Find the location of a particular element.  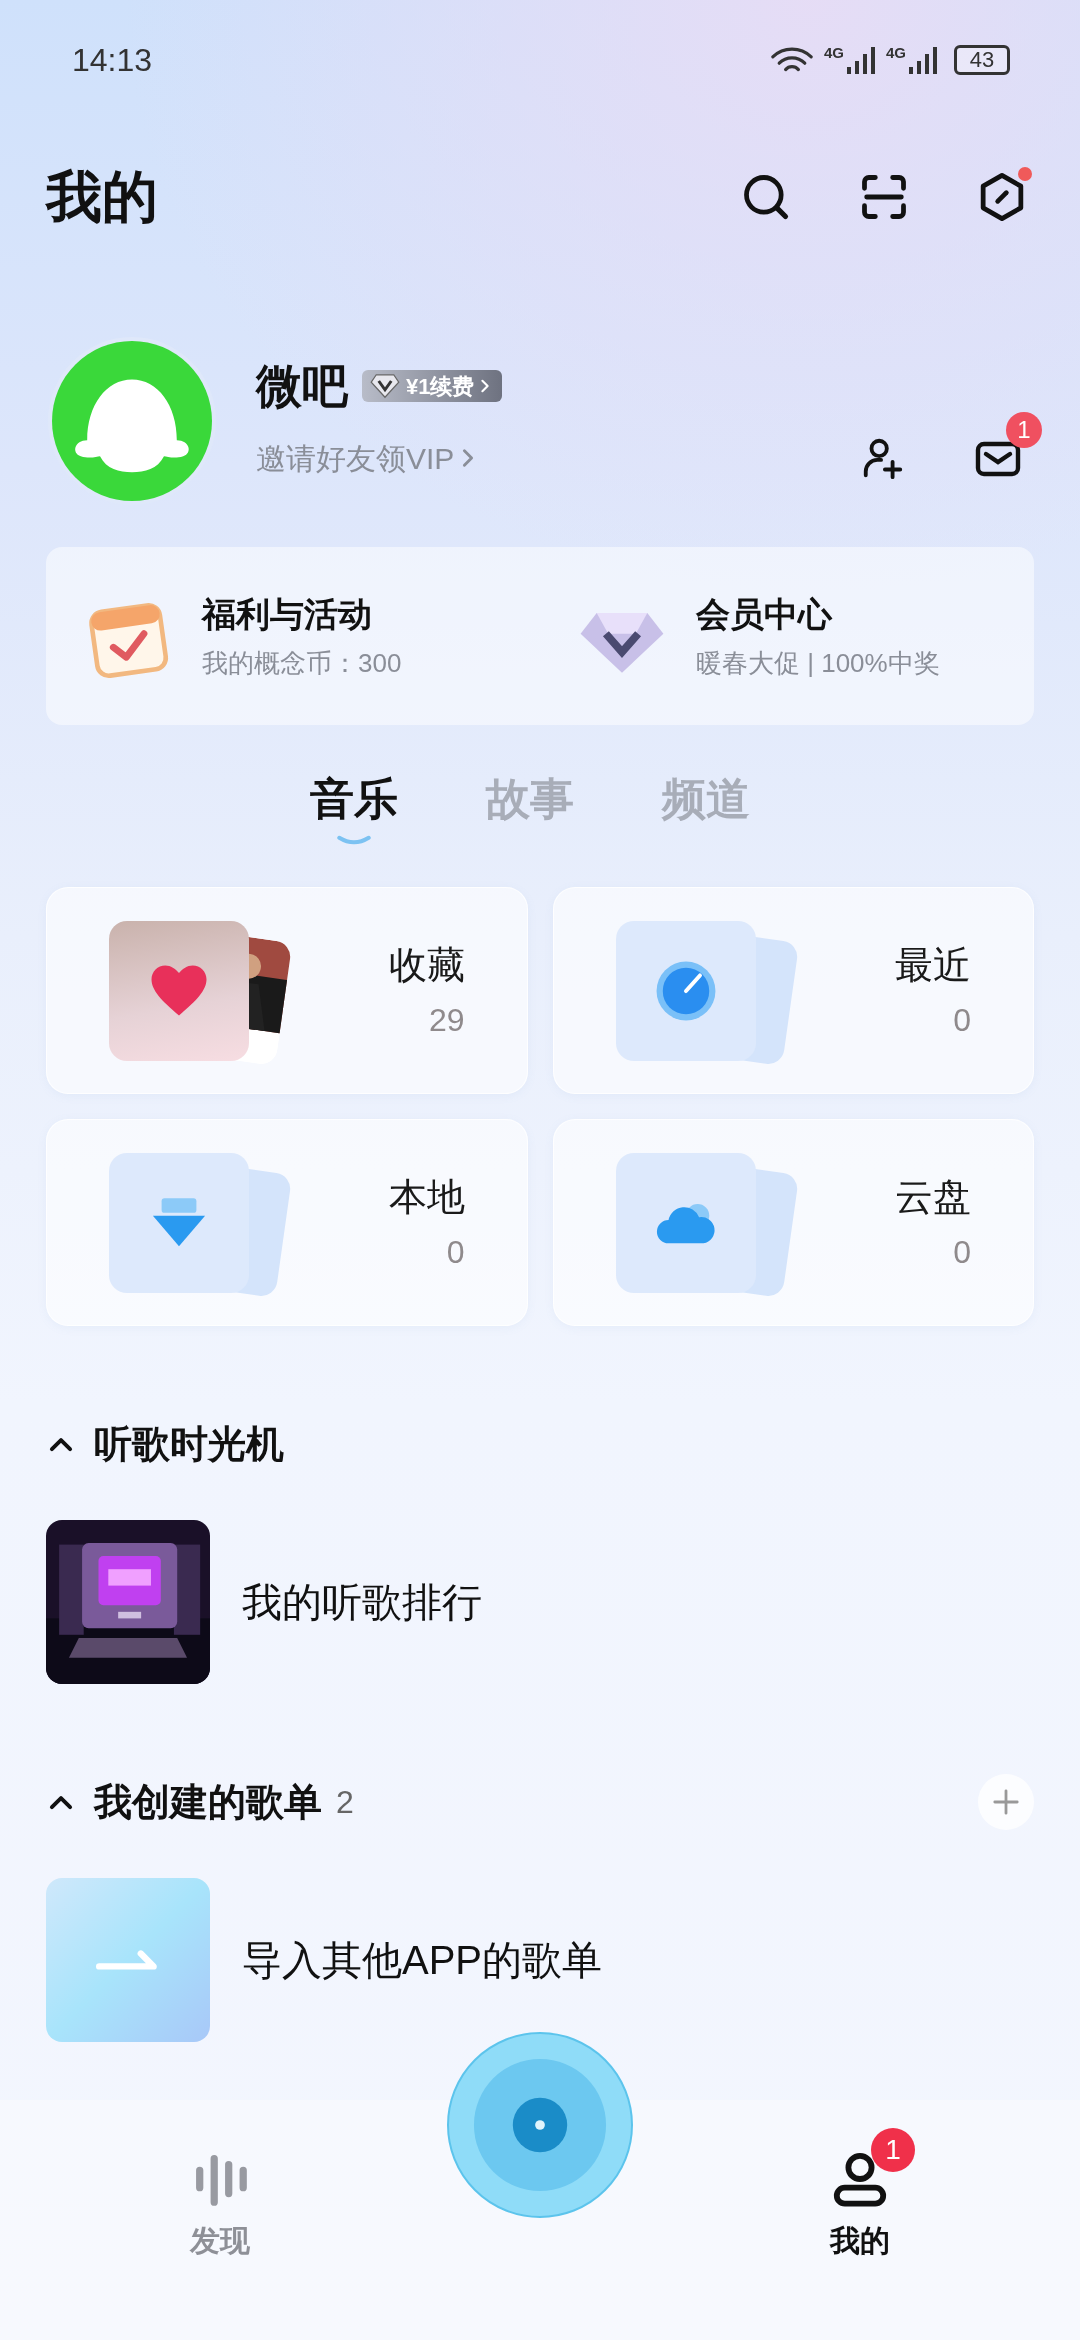

promo-title: 会员中心 is located at coordinates (765, 614).